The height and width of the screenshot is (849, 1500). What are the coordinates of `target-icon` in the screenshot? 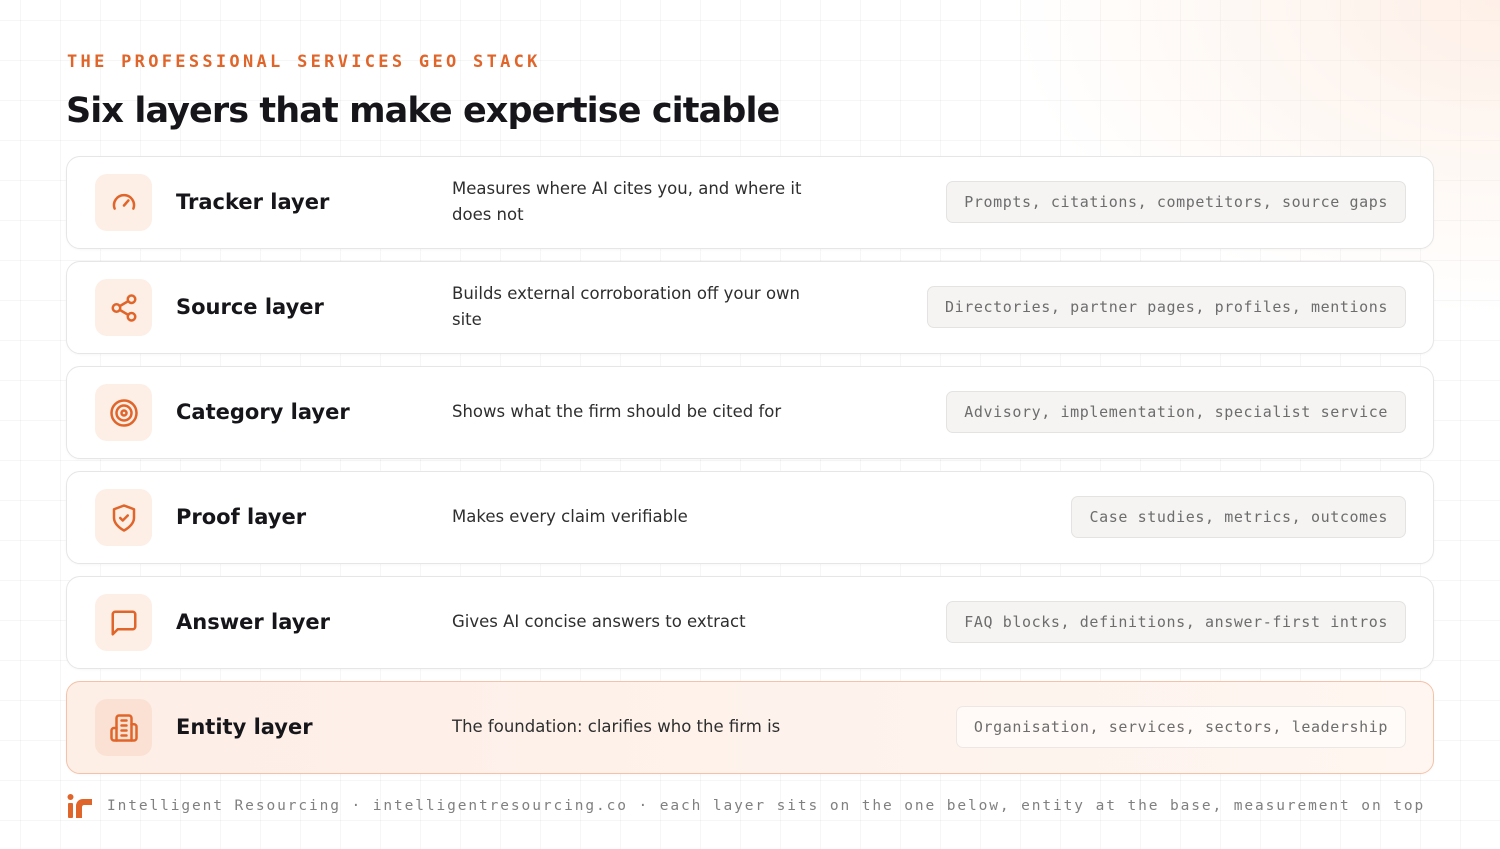 It's located at (123, 412).